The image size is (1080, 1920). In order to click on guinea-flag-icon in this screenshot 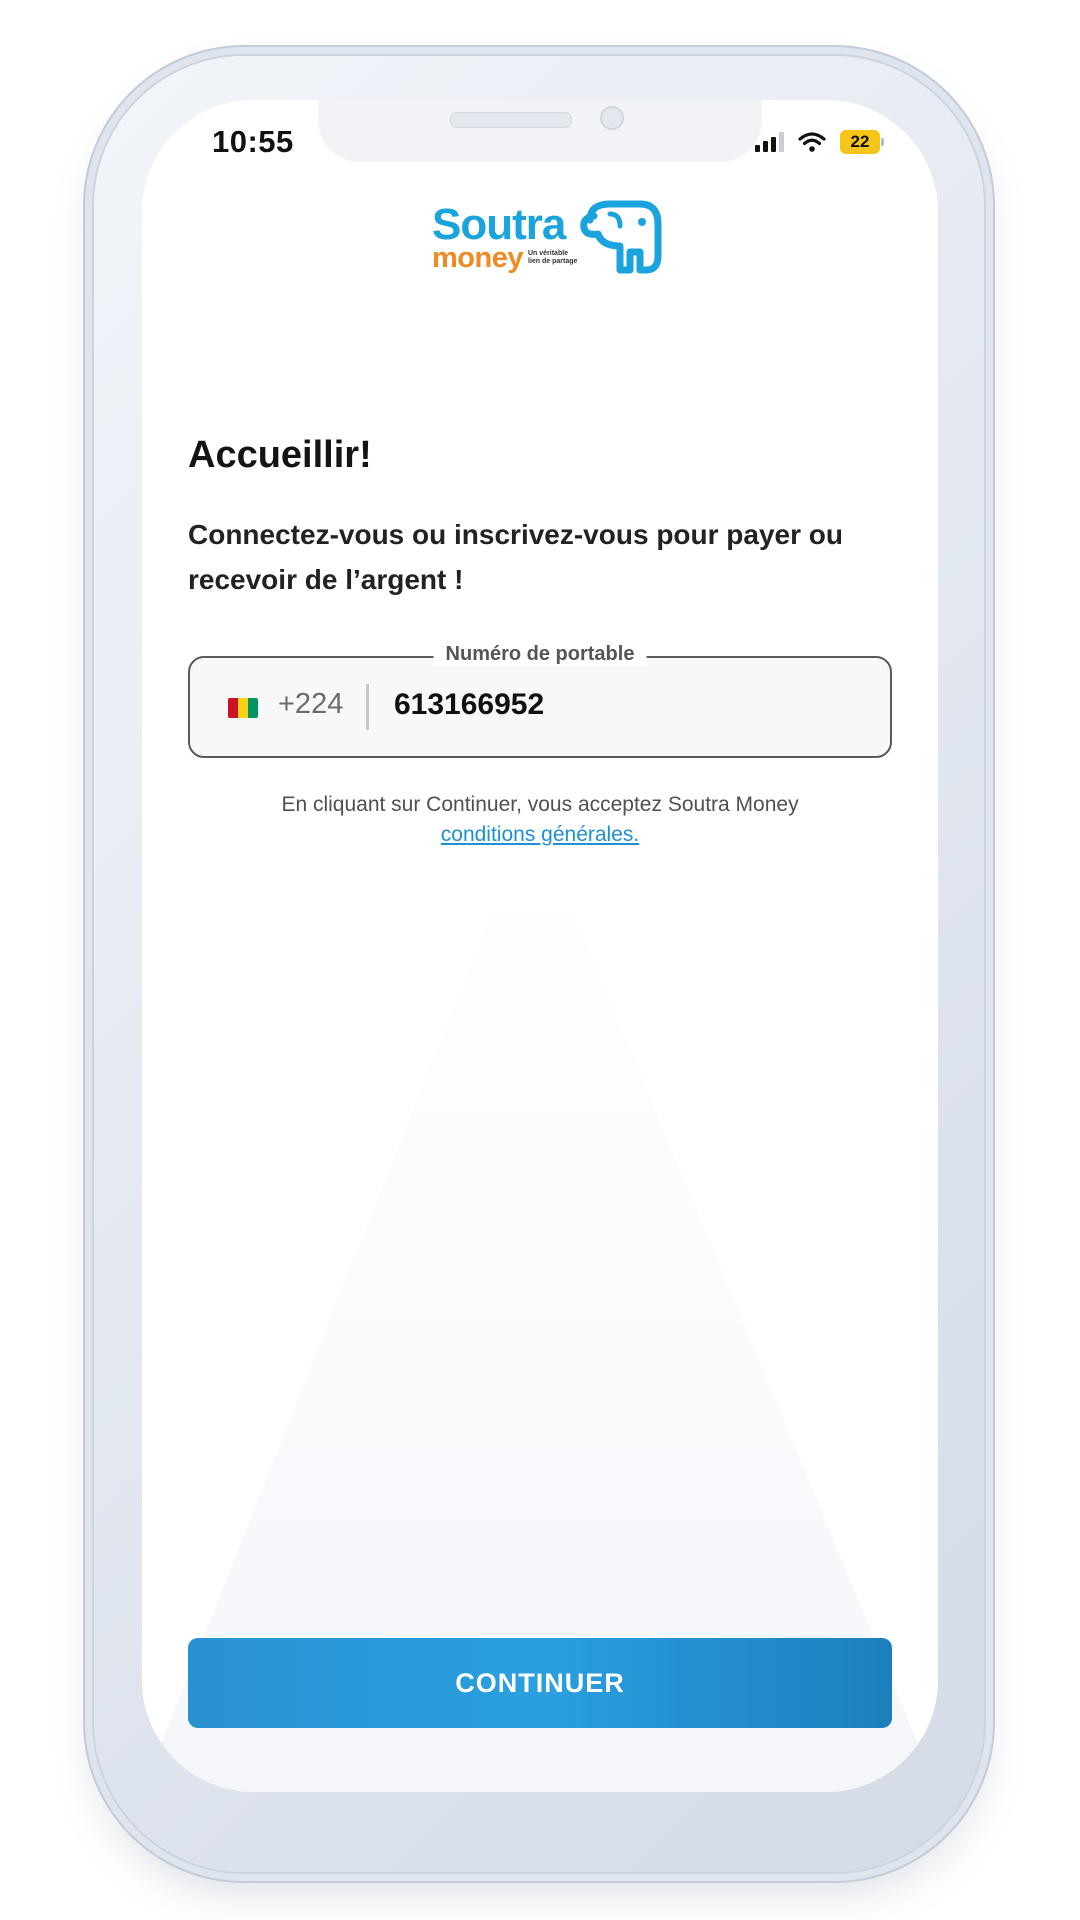, I will do `click(243, 708)`.